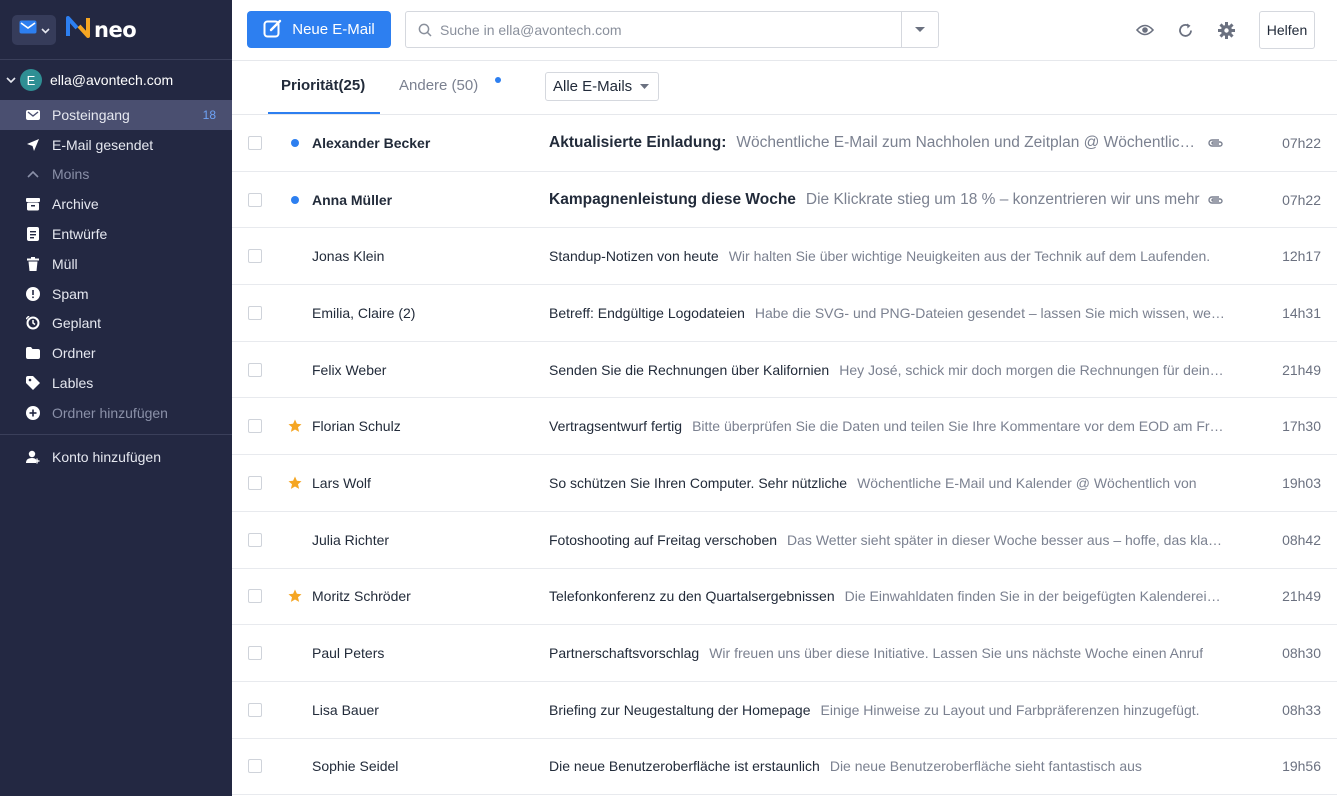 The width and height of the screenshot is (1337, 796). Describe the element at coordinates (1301, 482) in the screenshot. I see `mail-time: 19h03` at that location.